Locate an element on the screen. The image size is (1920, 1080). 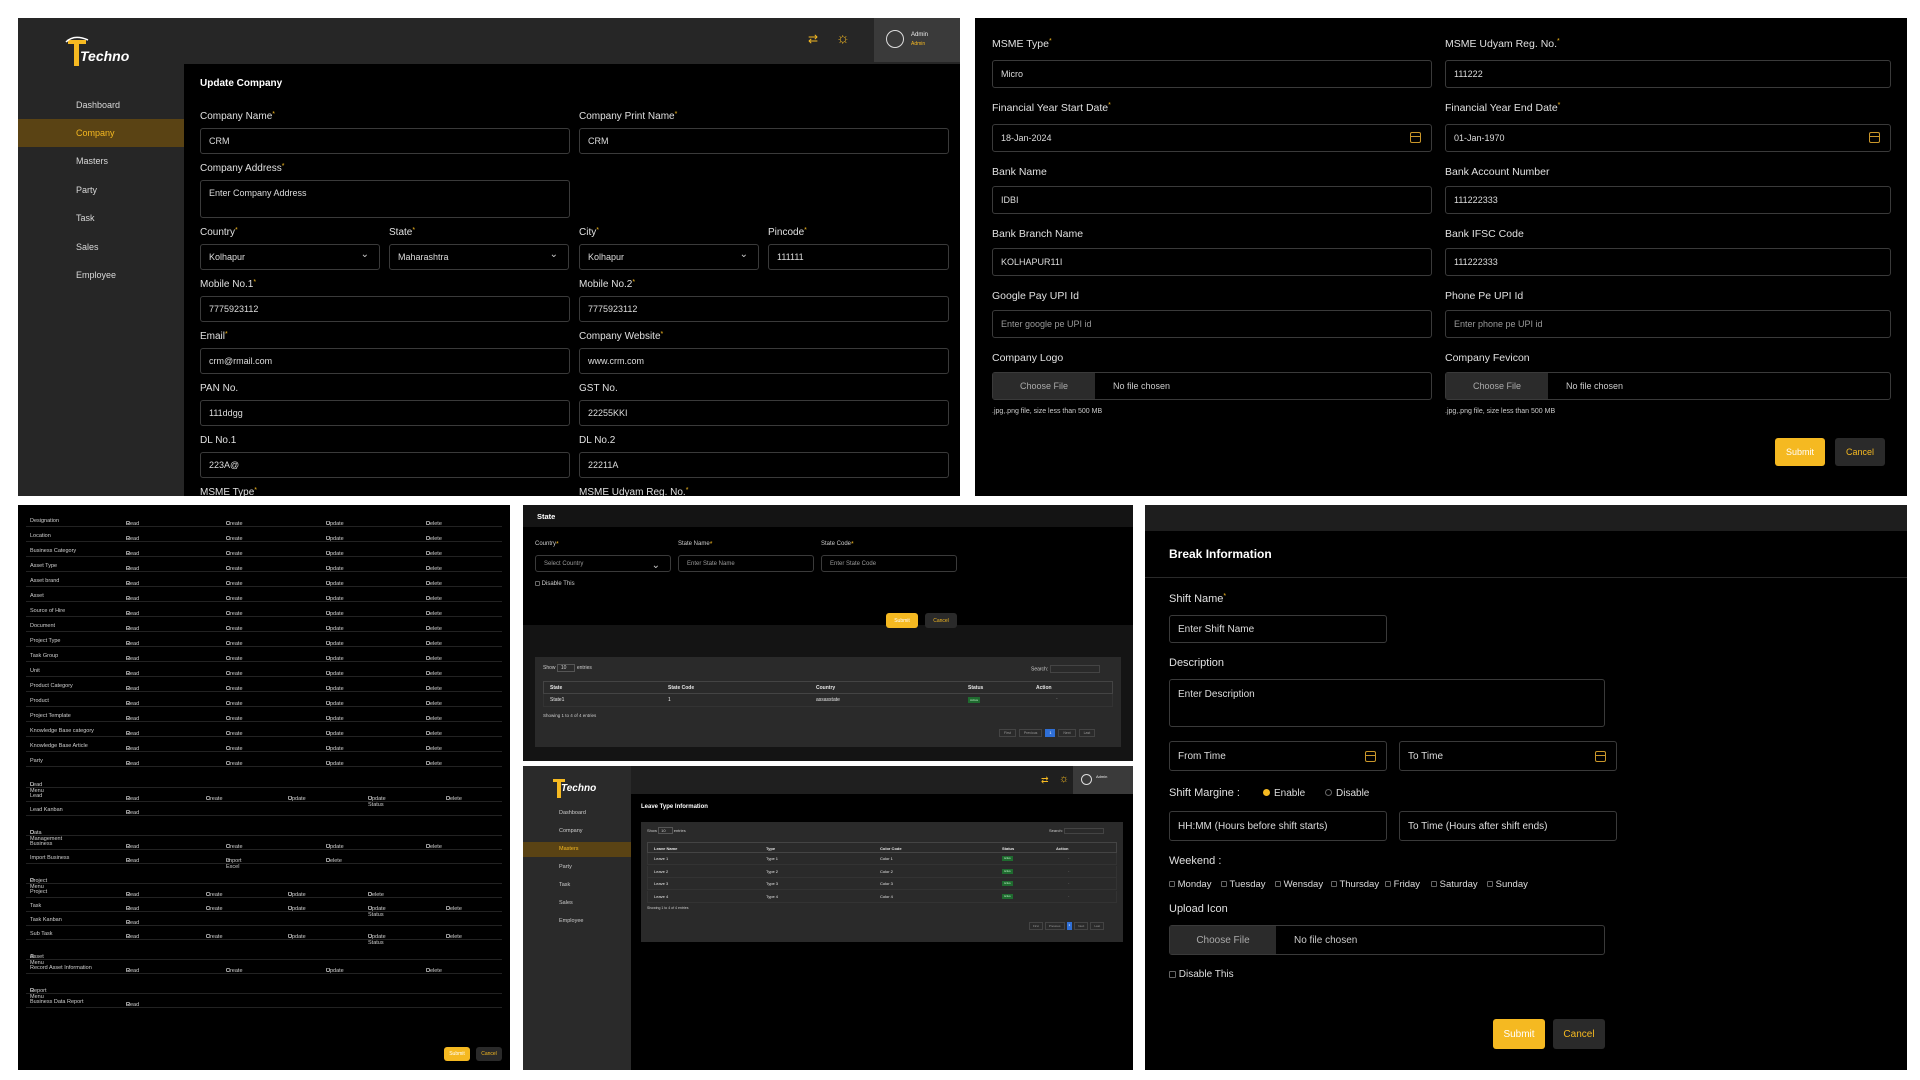
sidebar-item-company: Company is located at coordinates (101, 133).